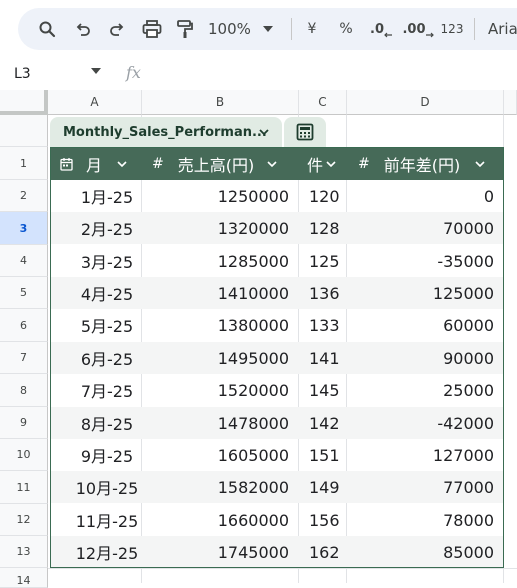 The image size is (517, 588). I want to click on row-header: 5, so click(24, 293).